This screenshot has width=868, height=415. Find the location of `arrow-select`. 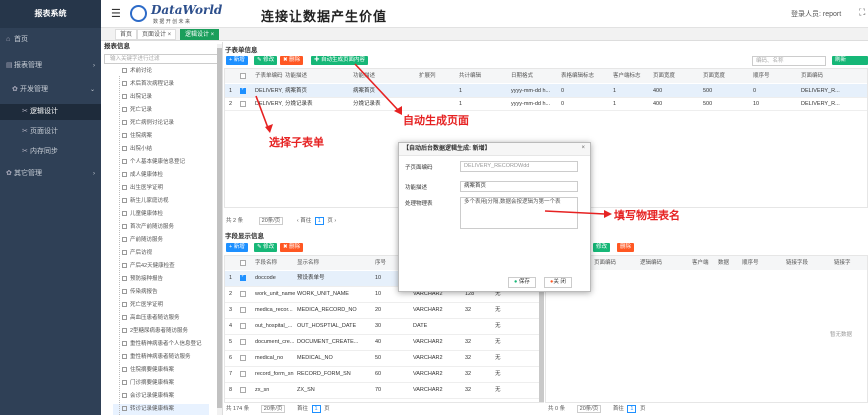

arrow-select is located at coordinates (262, 112).